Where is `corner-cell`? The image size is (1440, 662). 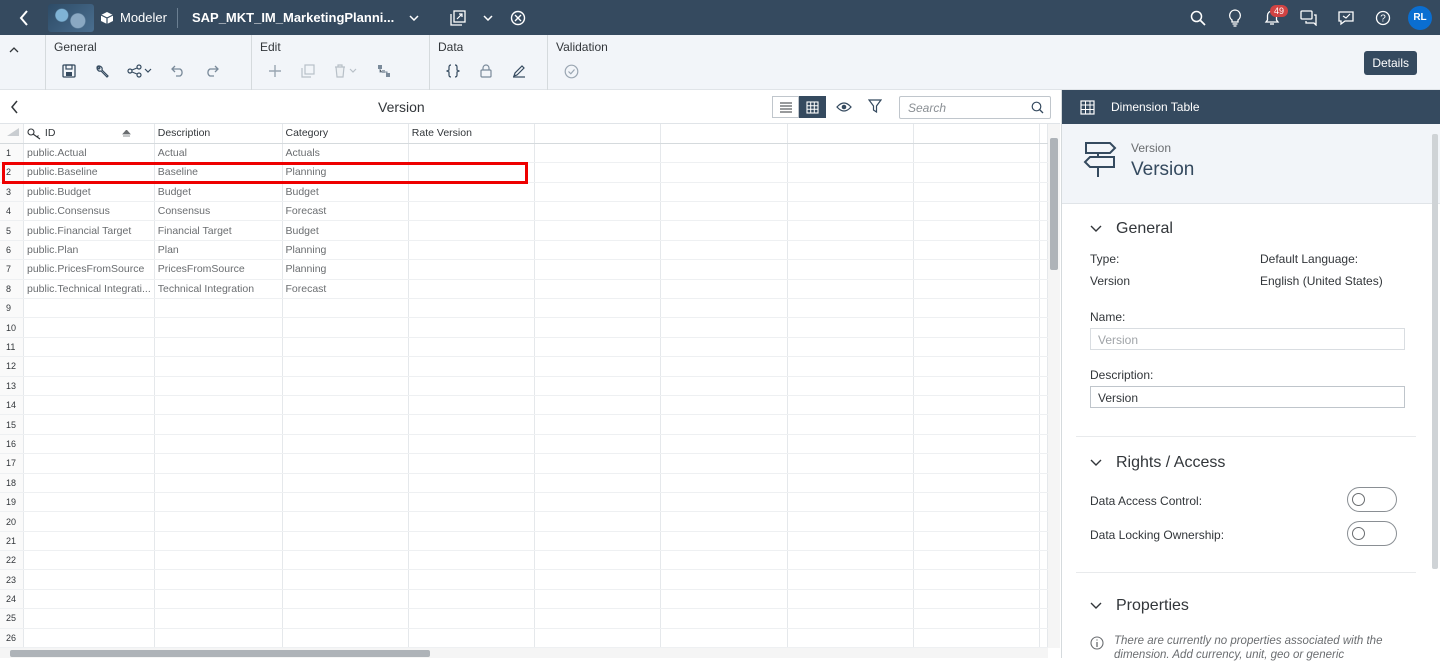
corner-cell is located at coordinates (12, 134).